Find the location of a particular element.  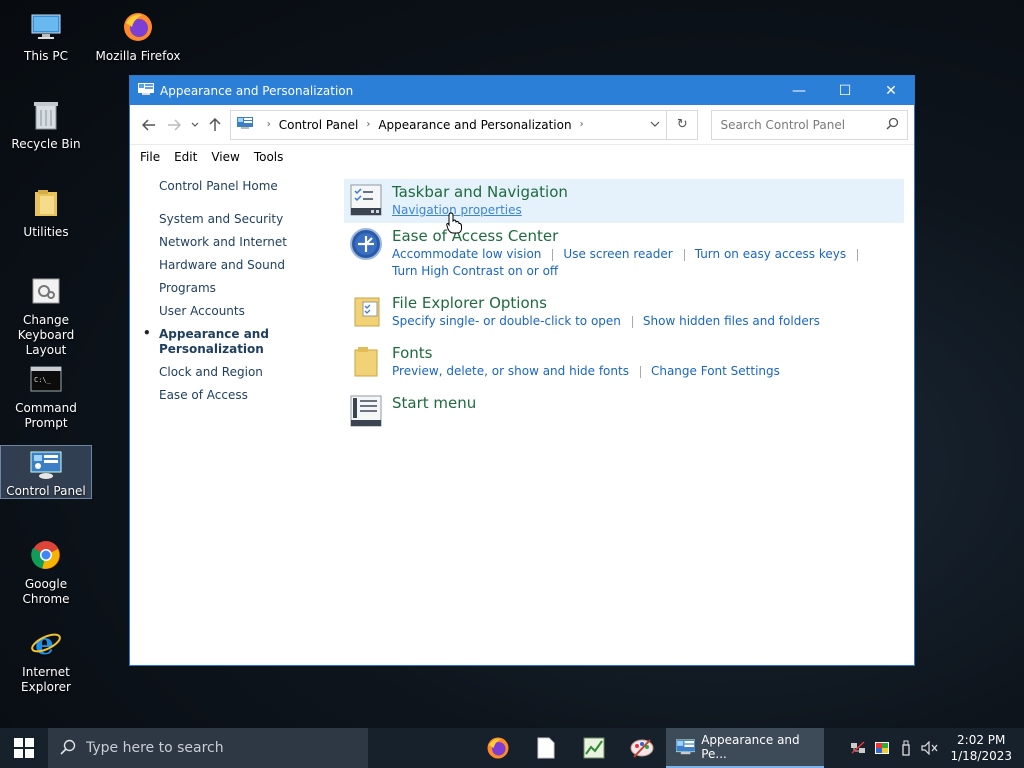

nav-system-and-security: System and Security is located at coordinates (244, 219).